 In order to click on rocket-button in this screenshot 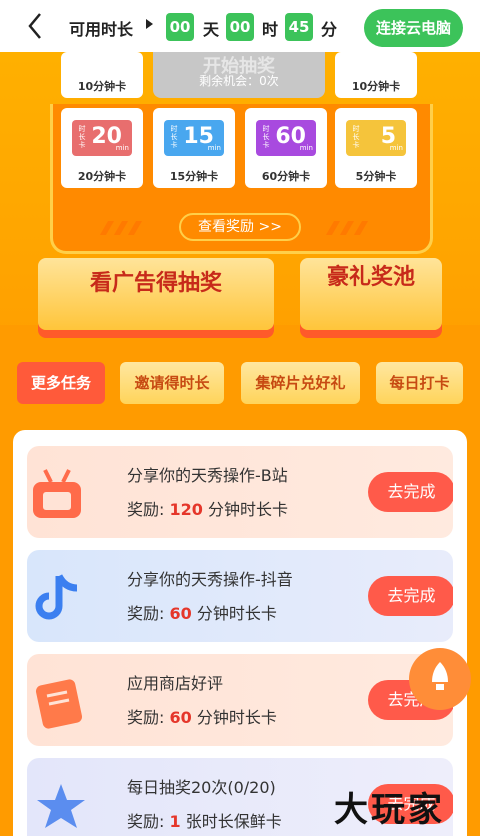, I will do `click(440, 679)`.